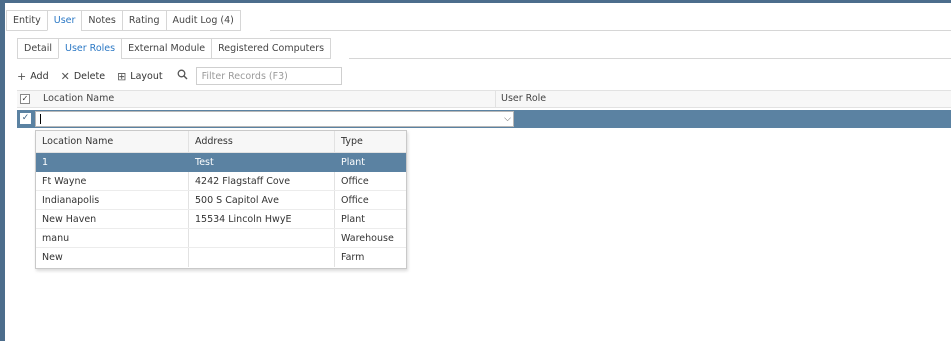  I want to click on dropdown-option: New Farm, so click(221, 257).